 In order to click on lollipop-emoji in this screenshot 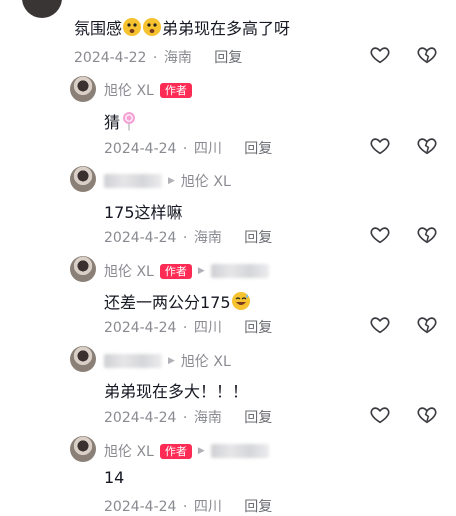, I will do `click(129, 123)`.